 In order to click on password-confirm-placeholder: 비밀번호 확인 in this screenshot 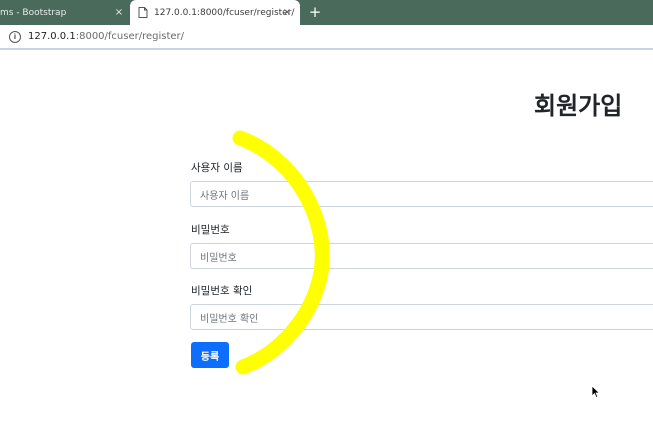, I will do `click(229, 319)`.